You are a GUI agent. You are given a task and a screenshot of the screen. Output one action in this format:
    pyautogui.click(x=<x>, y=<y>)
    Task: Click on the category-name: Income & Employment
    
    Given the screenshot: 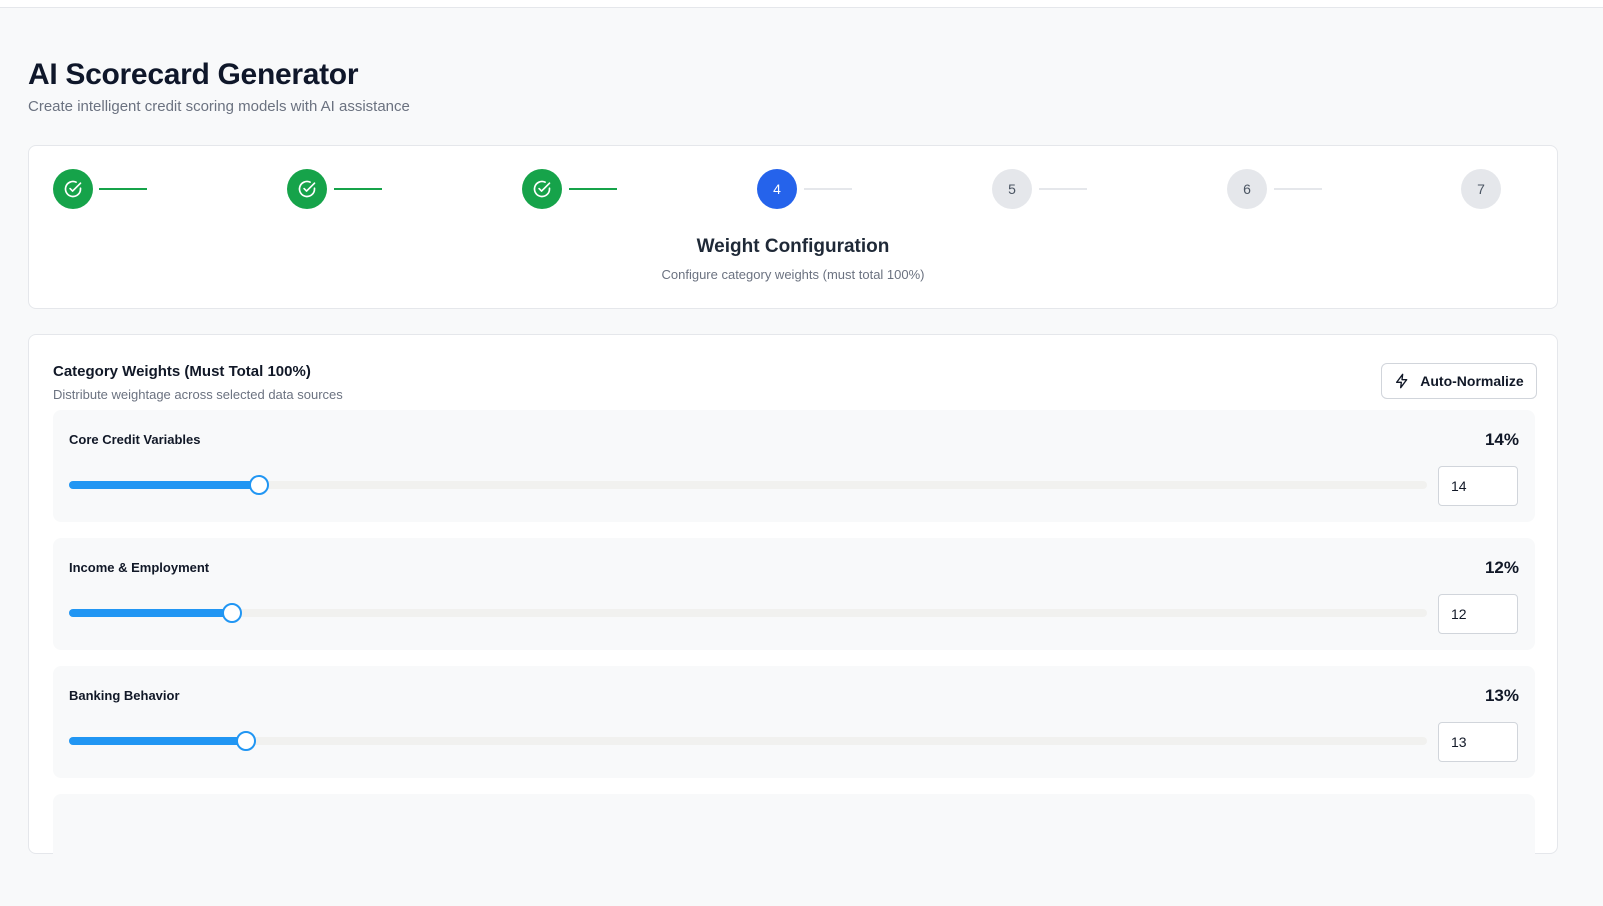 What is the action you would take?
    pyautogui.click(x=139, y=567)
    